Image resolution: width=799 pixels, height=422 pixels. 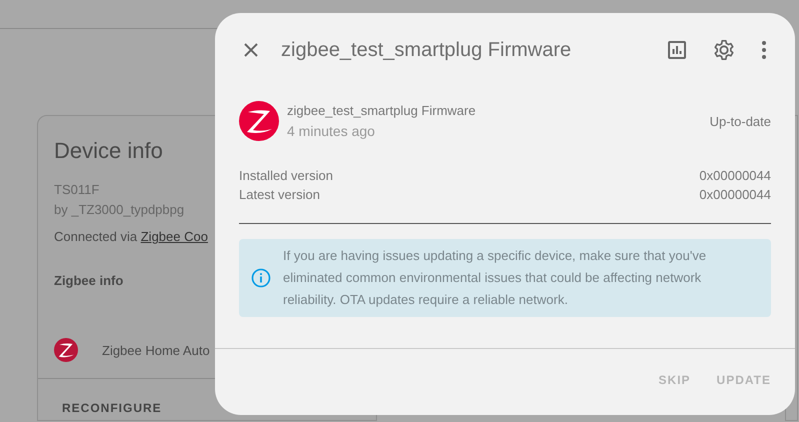 I want to click on bar-chart-icon, so click(x=677, y=50).